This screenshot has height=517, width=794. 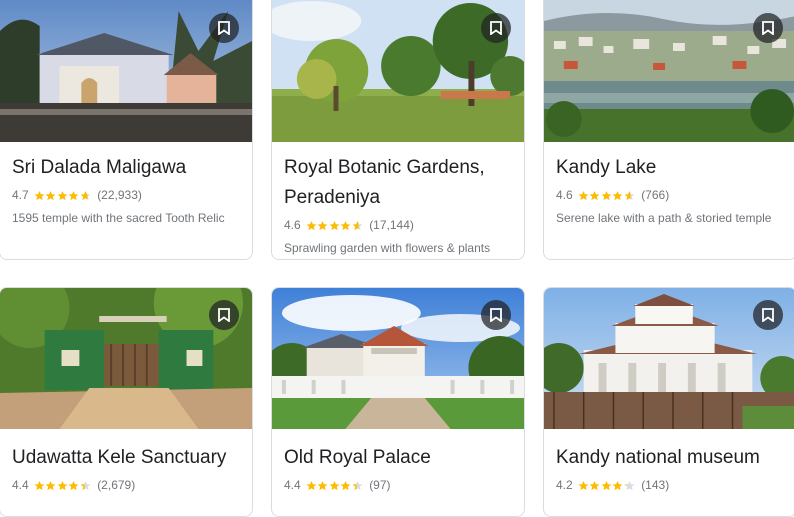 I want to click on review-count: (22,933), so click(x=119, y=195).